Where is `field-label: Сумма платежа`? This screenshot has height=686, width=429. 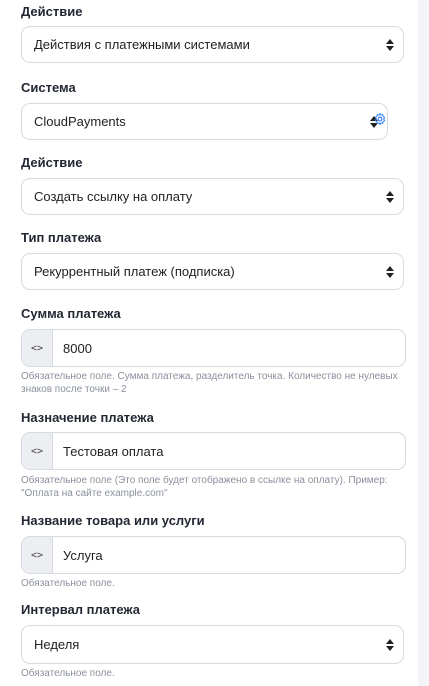
field-label: Сумма платежа is located at coordinates (71, 313).